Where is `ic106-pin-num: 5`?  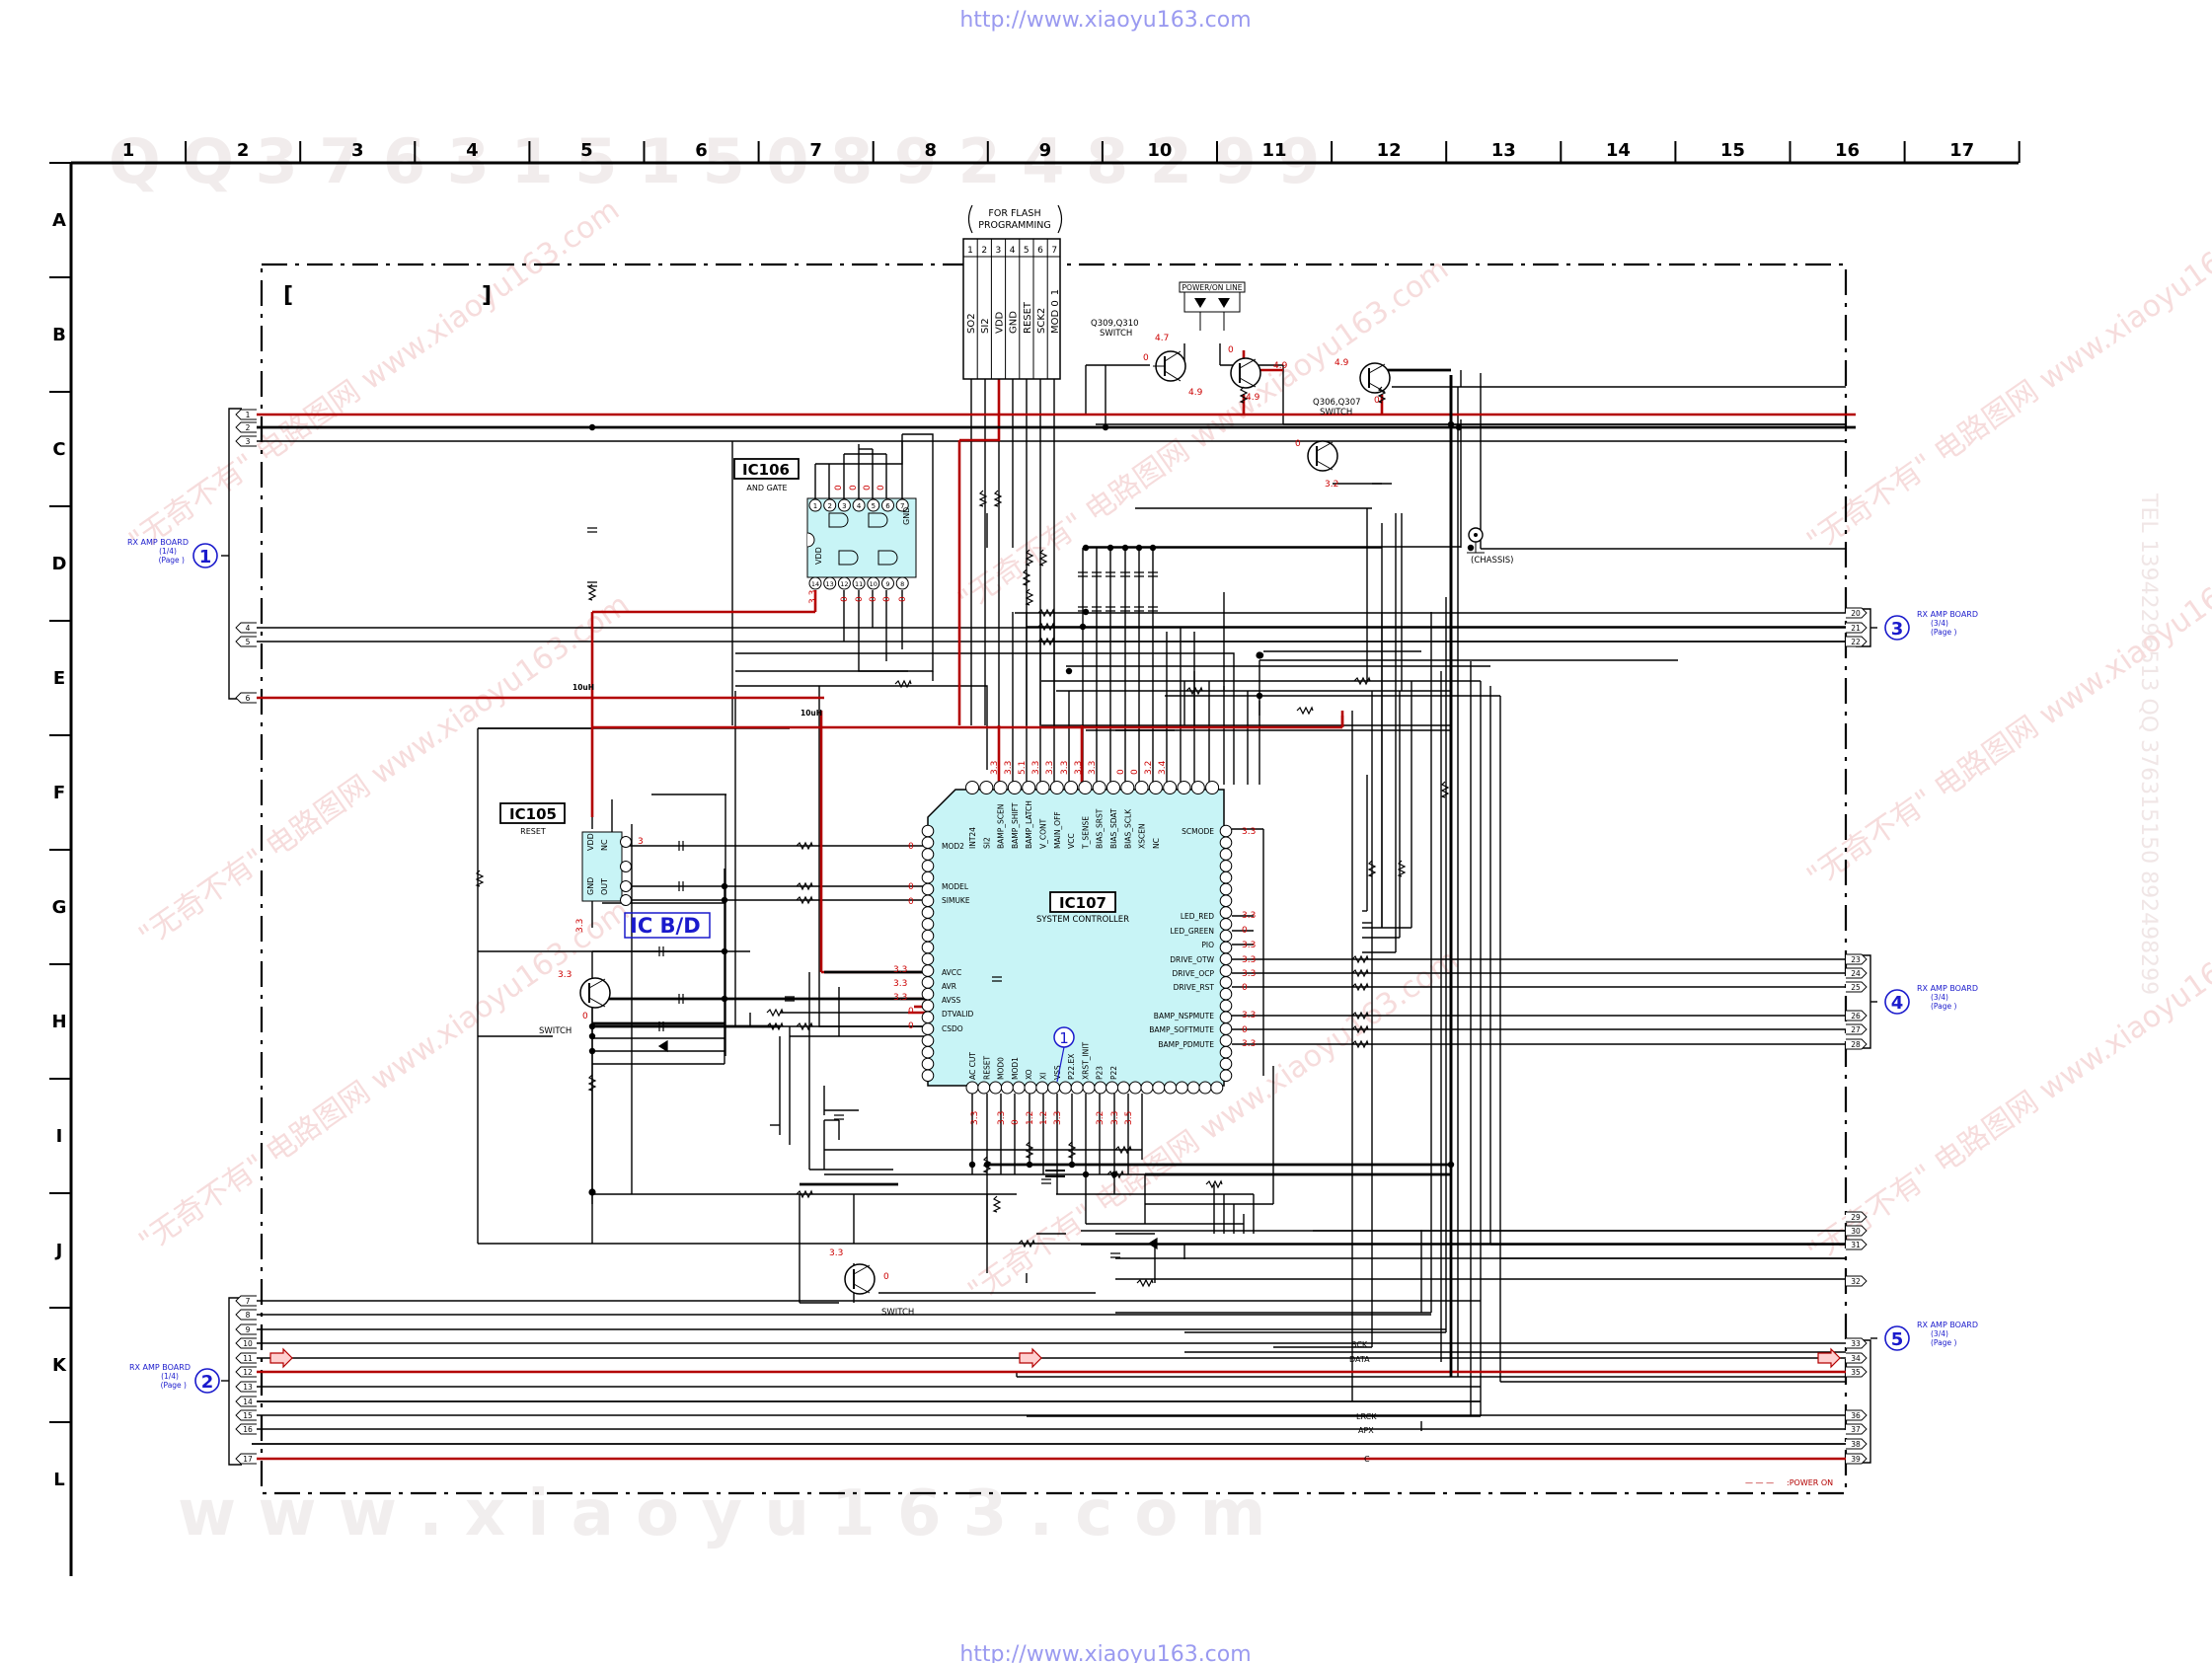 ic106-pin-num: 5 is located at coordinates (874, 506).